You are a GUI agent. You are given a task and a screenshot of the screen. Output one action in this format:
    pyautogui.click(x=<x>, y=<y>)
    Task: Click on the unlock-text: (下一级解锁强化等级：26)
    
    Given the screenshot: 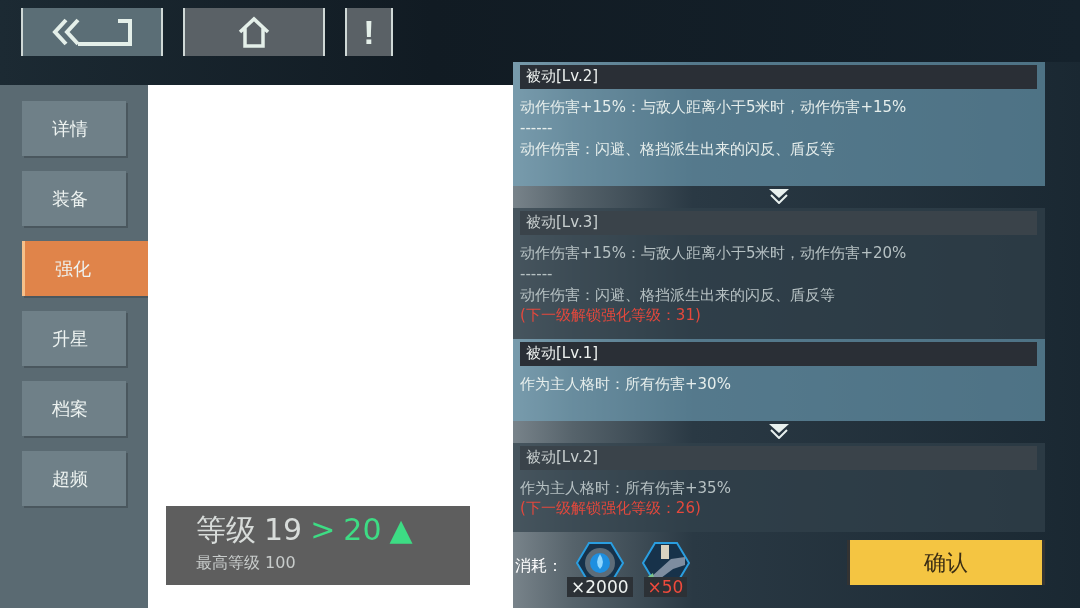 What is the action you would take?
    pyautogui.click(x=611, y=508)
    